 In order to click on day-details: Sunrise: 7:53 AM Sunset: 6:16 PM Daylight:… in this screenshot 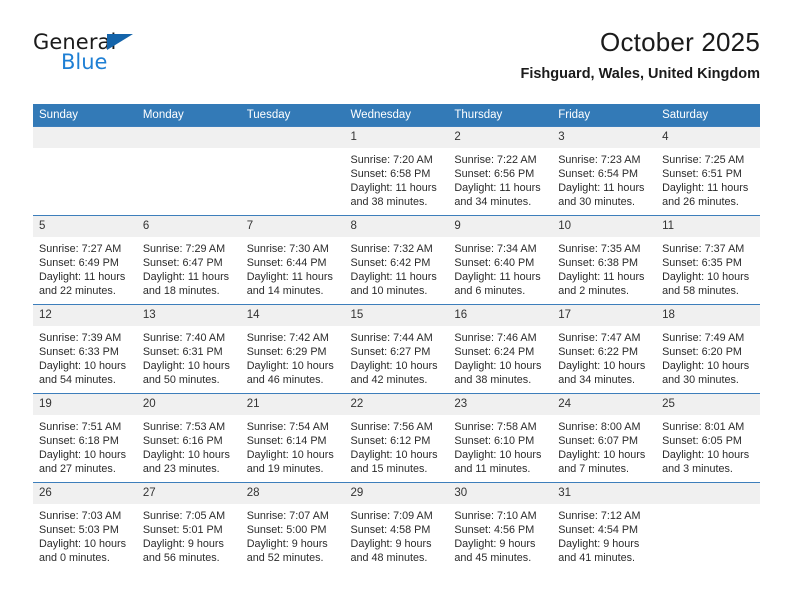, I will do `click(189, 446)`.